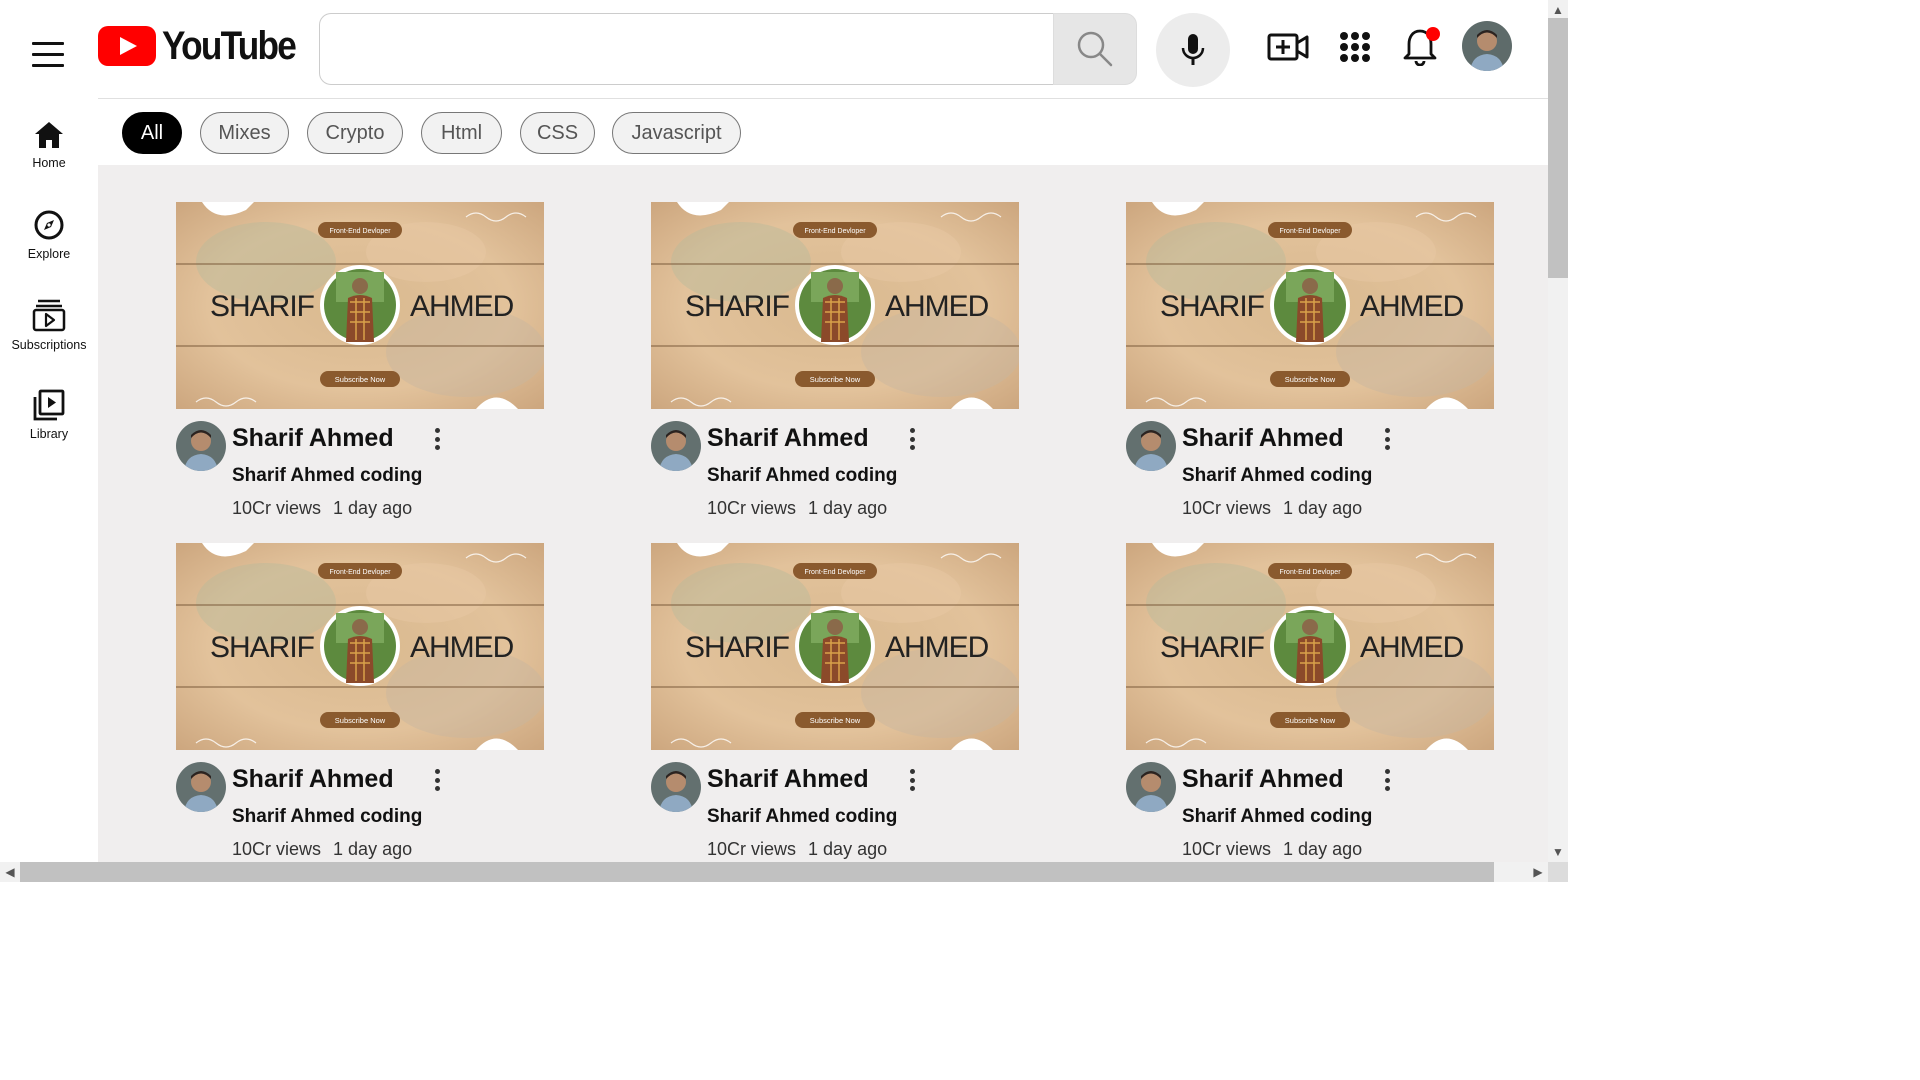 The height and width of the screenshot is (1080, 1920). I want to click on notifications-button, so click(1420, 47).